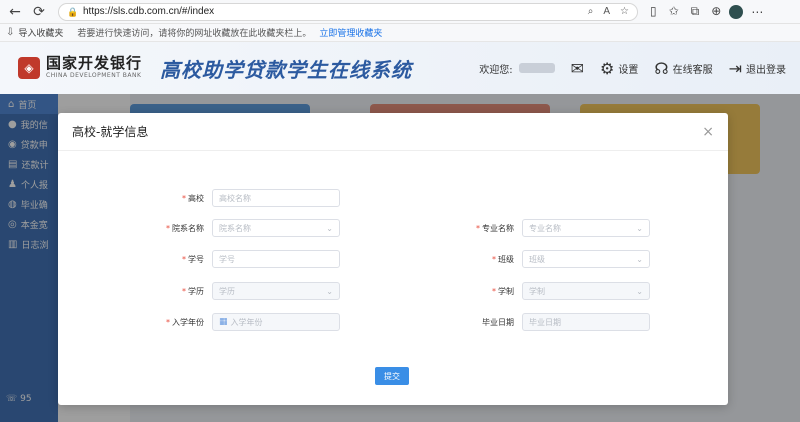  Describe the element at coordinates (193, 259) in the screenshot. I see `student-id-label: * 学号` at that location.